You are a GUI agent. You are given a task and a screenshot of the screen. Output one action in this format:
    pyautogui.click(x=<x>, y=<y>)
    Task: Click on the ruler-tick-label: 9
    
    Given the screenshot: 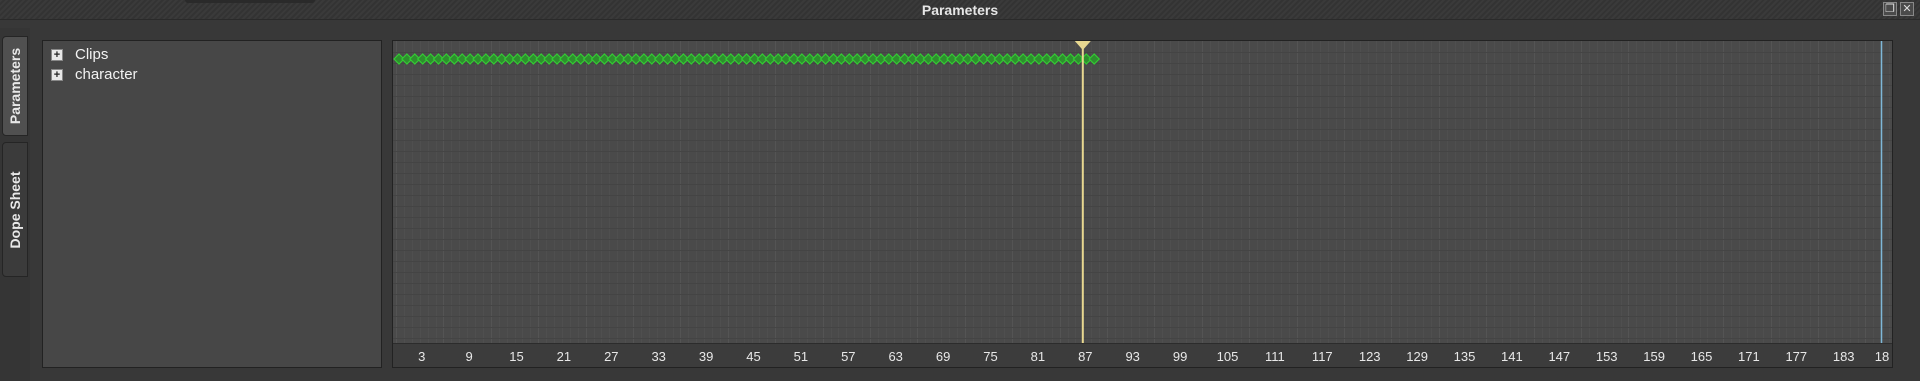 What is the action you would take?
    pyautogui.click(x=469, y=356)
    